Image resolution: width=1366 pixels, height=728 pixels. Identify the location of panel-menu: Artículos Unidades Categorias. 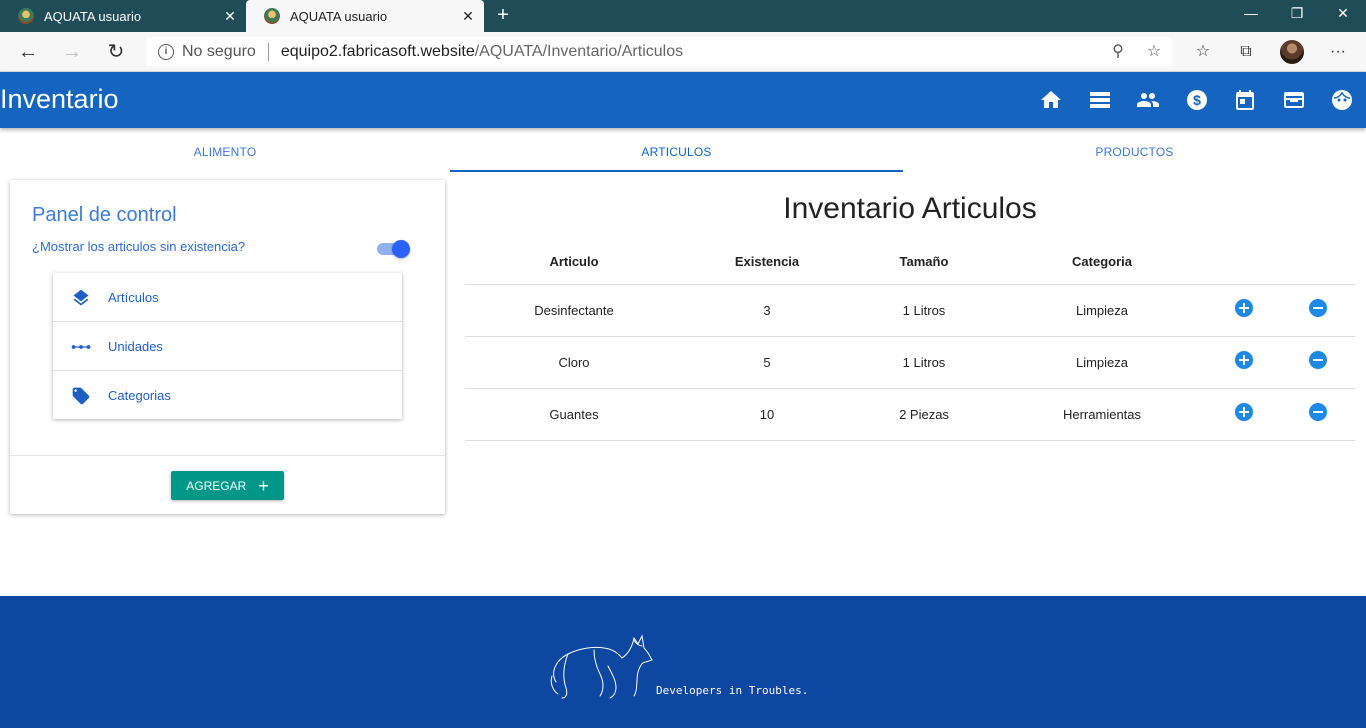
(227, 346).